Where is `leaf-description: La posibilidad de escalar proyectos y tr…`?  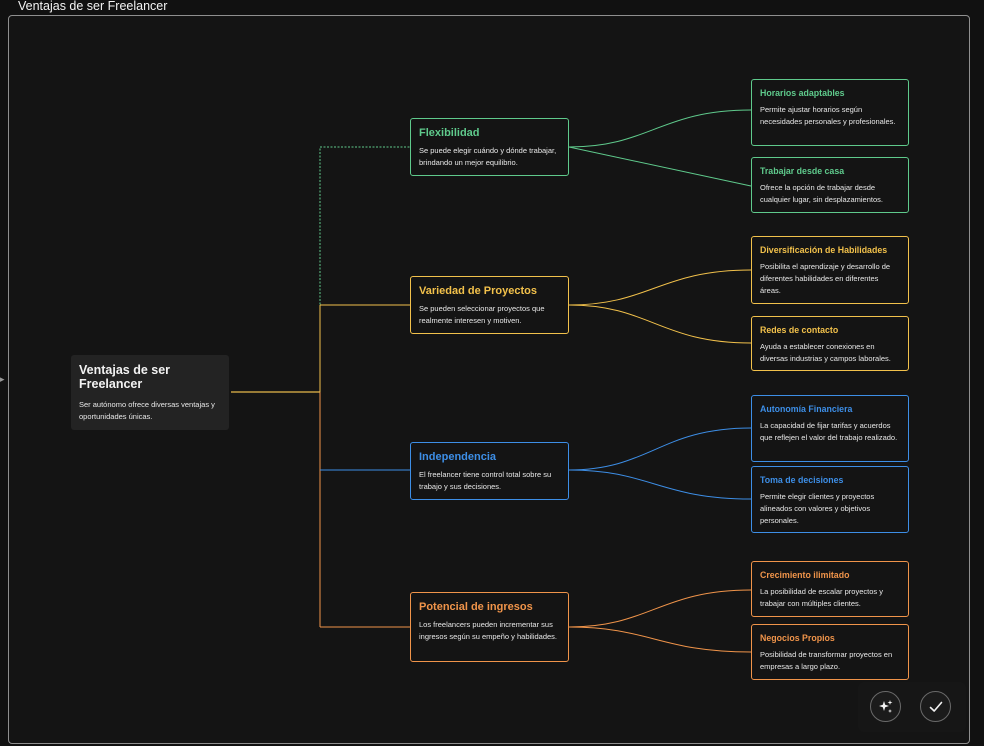 leaf-description: La posibilidad de escalar proyectos y tr… is located at coordinates (821, 597).